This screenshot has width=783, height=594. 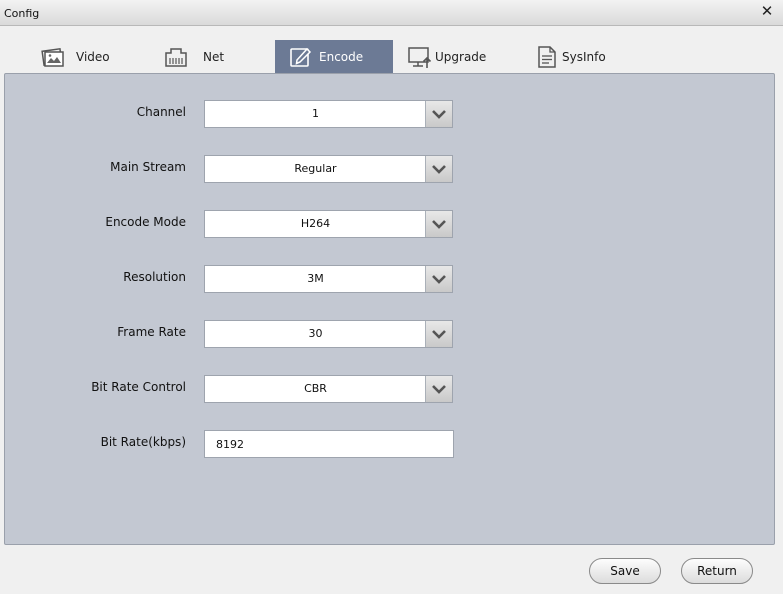 I want to click on return-button: Return, so click(x=717, y=571).